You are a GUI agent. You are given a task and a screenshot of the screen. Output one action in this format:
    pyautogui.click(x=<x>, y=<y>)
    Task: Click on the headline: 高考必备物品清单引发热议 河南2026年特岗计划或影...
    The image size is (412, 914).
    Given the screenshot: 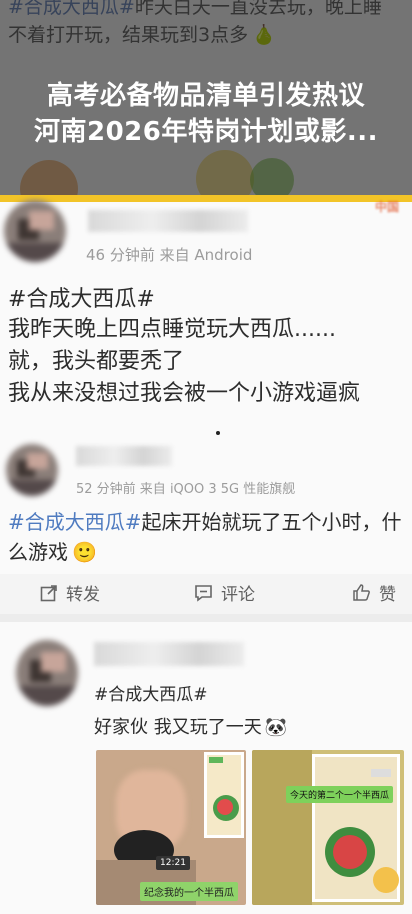 What is the action you would take?
    pyautogui.click(x=206, y=114)
    